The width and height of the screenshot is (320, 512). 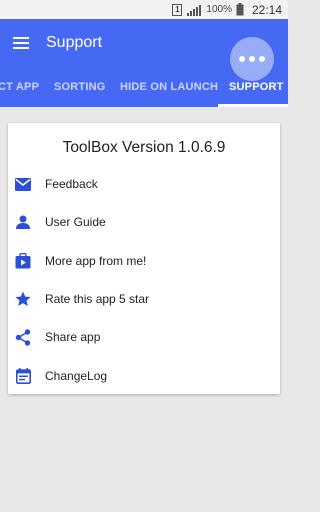 What do you see at coordinates (19, 87) in the screenshot?
I see `tab-select-app: CT APP` at bounding box center [19, 87].